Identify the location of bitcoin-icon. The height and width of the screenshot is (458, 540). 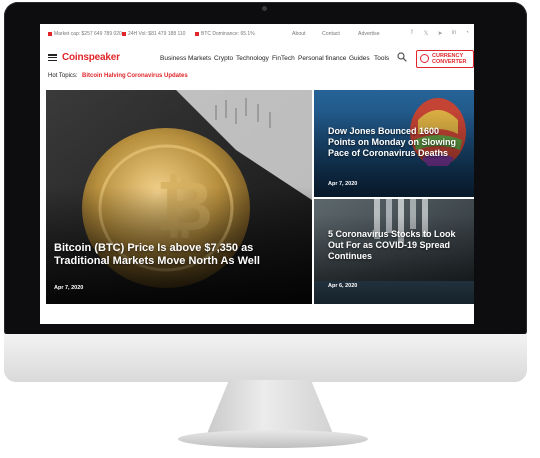
(197, 34).